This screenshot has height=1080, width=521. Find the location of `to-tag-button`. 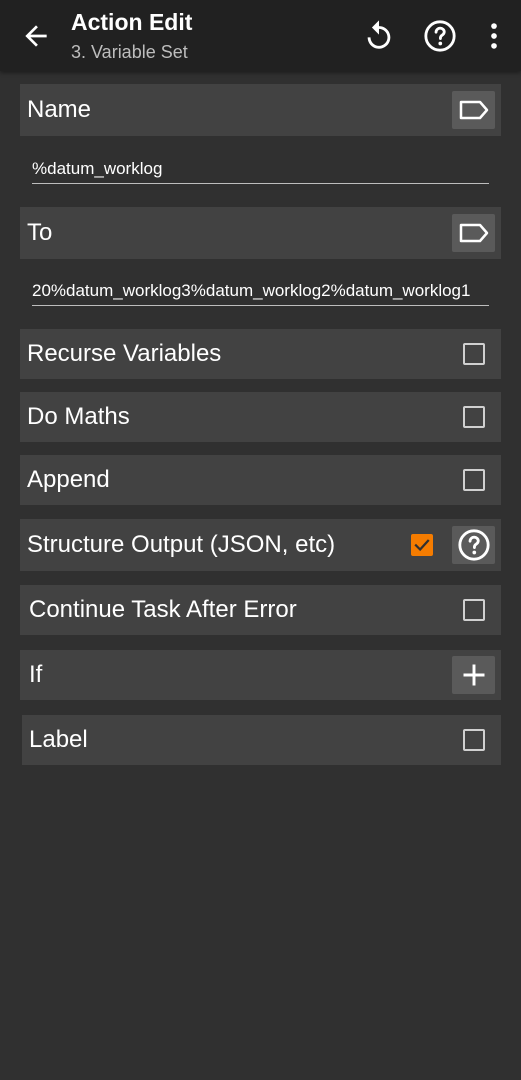

to-tag-button is located at coordinates (473, 233).